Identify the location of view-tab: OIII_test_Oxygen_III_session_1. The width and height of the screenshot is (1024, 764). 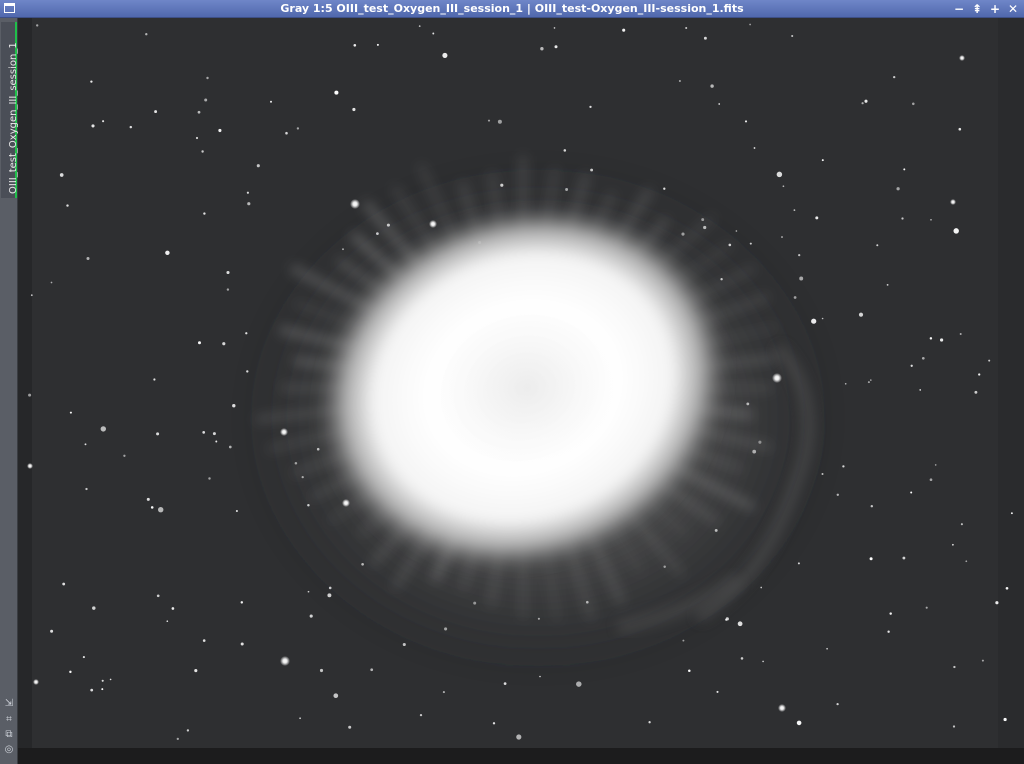
(10, 110).